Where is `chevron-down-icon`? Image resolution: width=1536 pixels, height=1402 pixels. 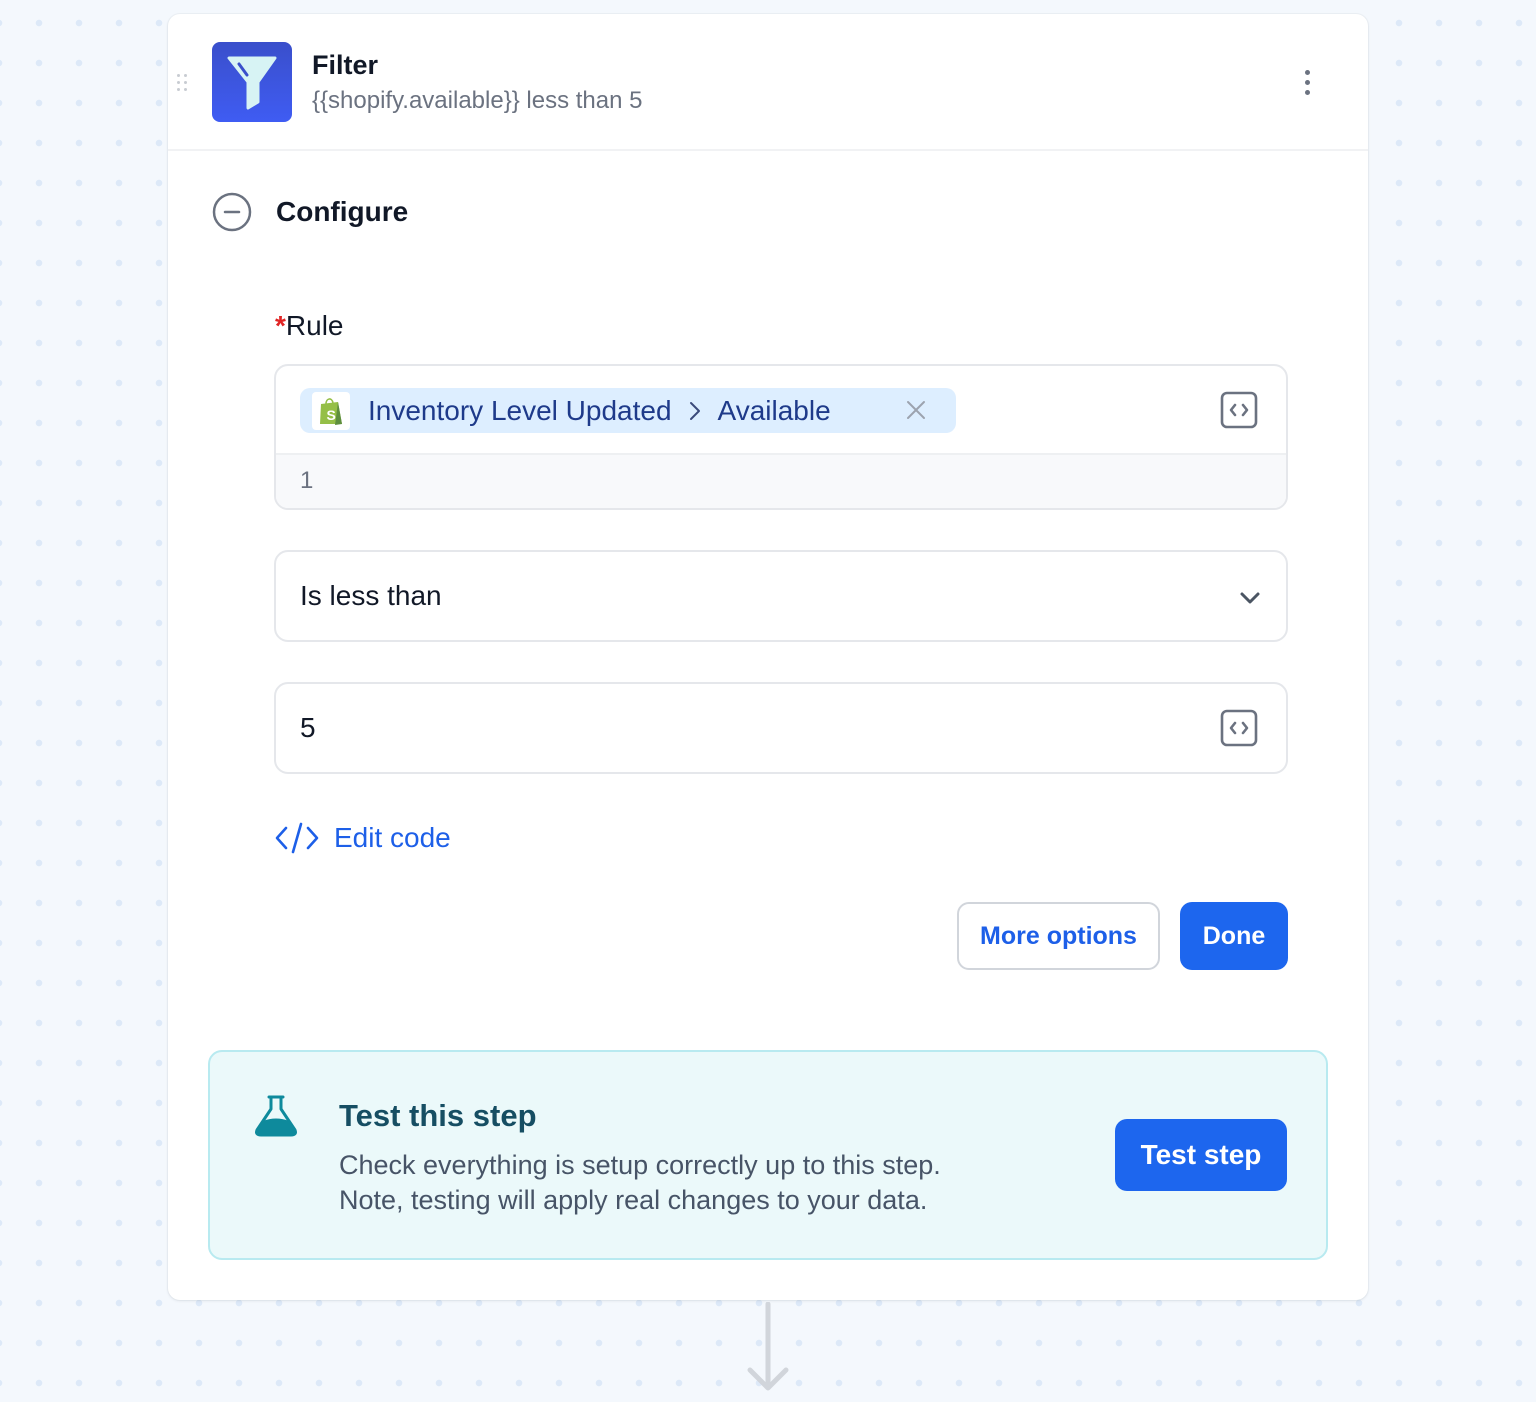
chevron-down-icon is located at coordinates (1250, 598).